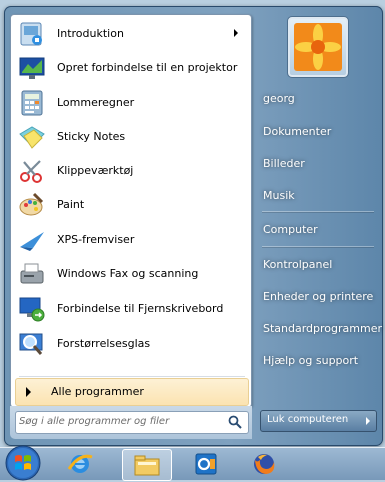 The width and height of the screenshot is (385, 482). I want to click on search-area, so click(131, 422).